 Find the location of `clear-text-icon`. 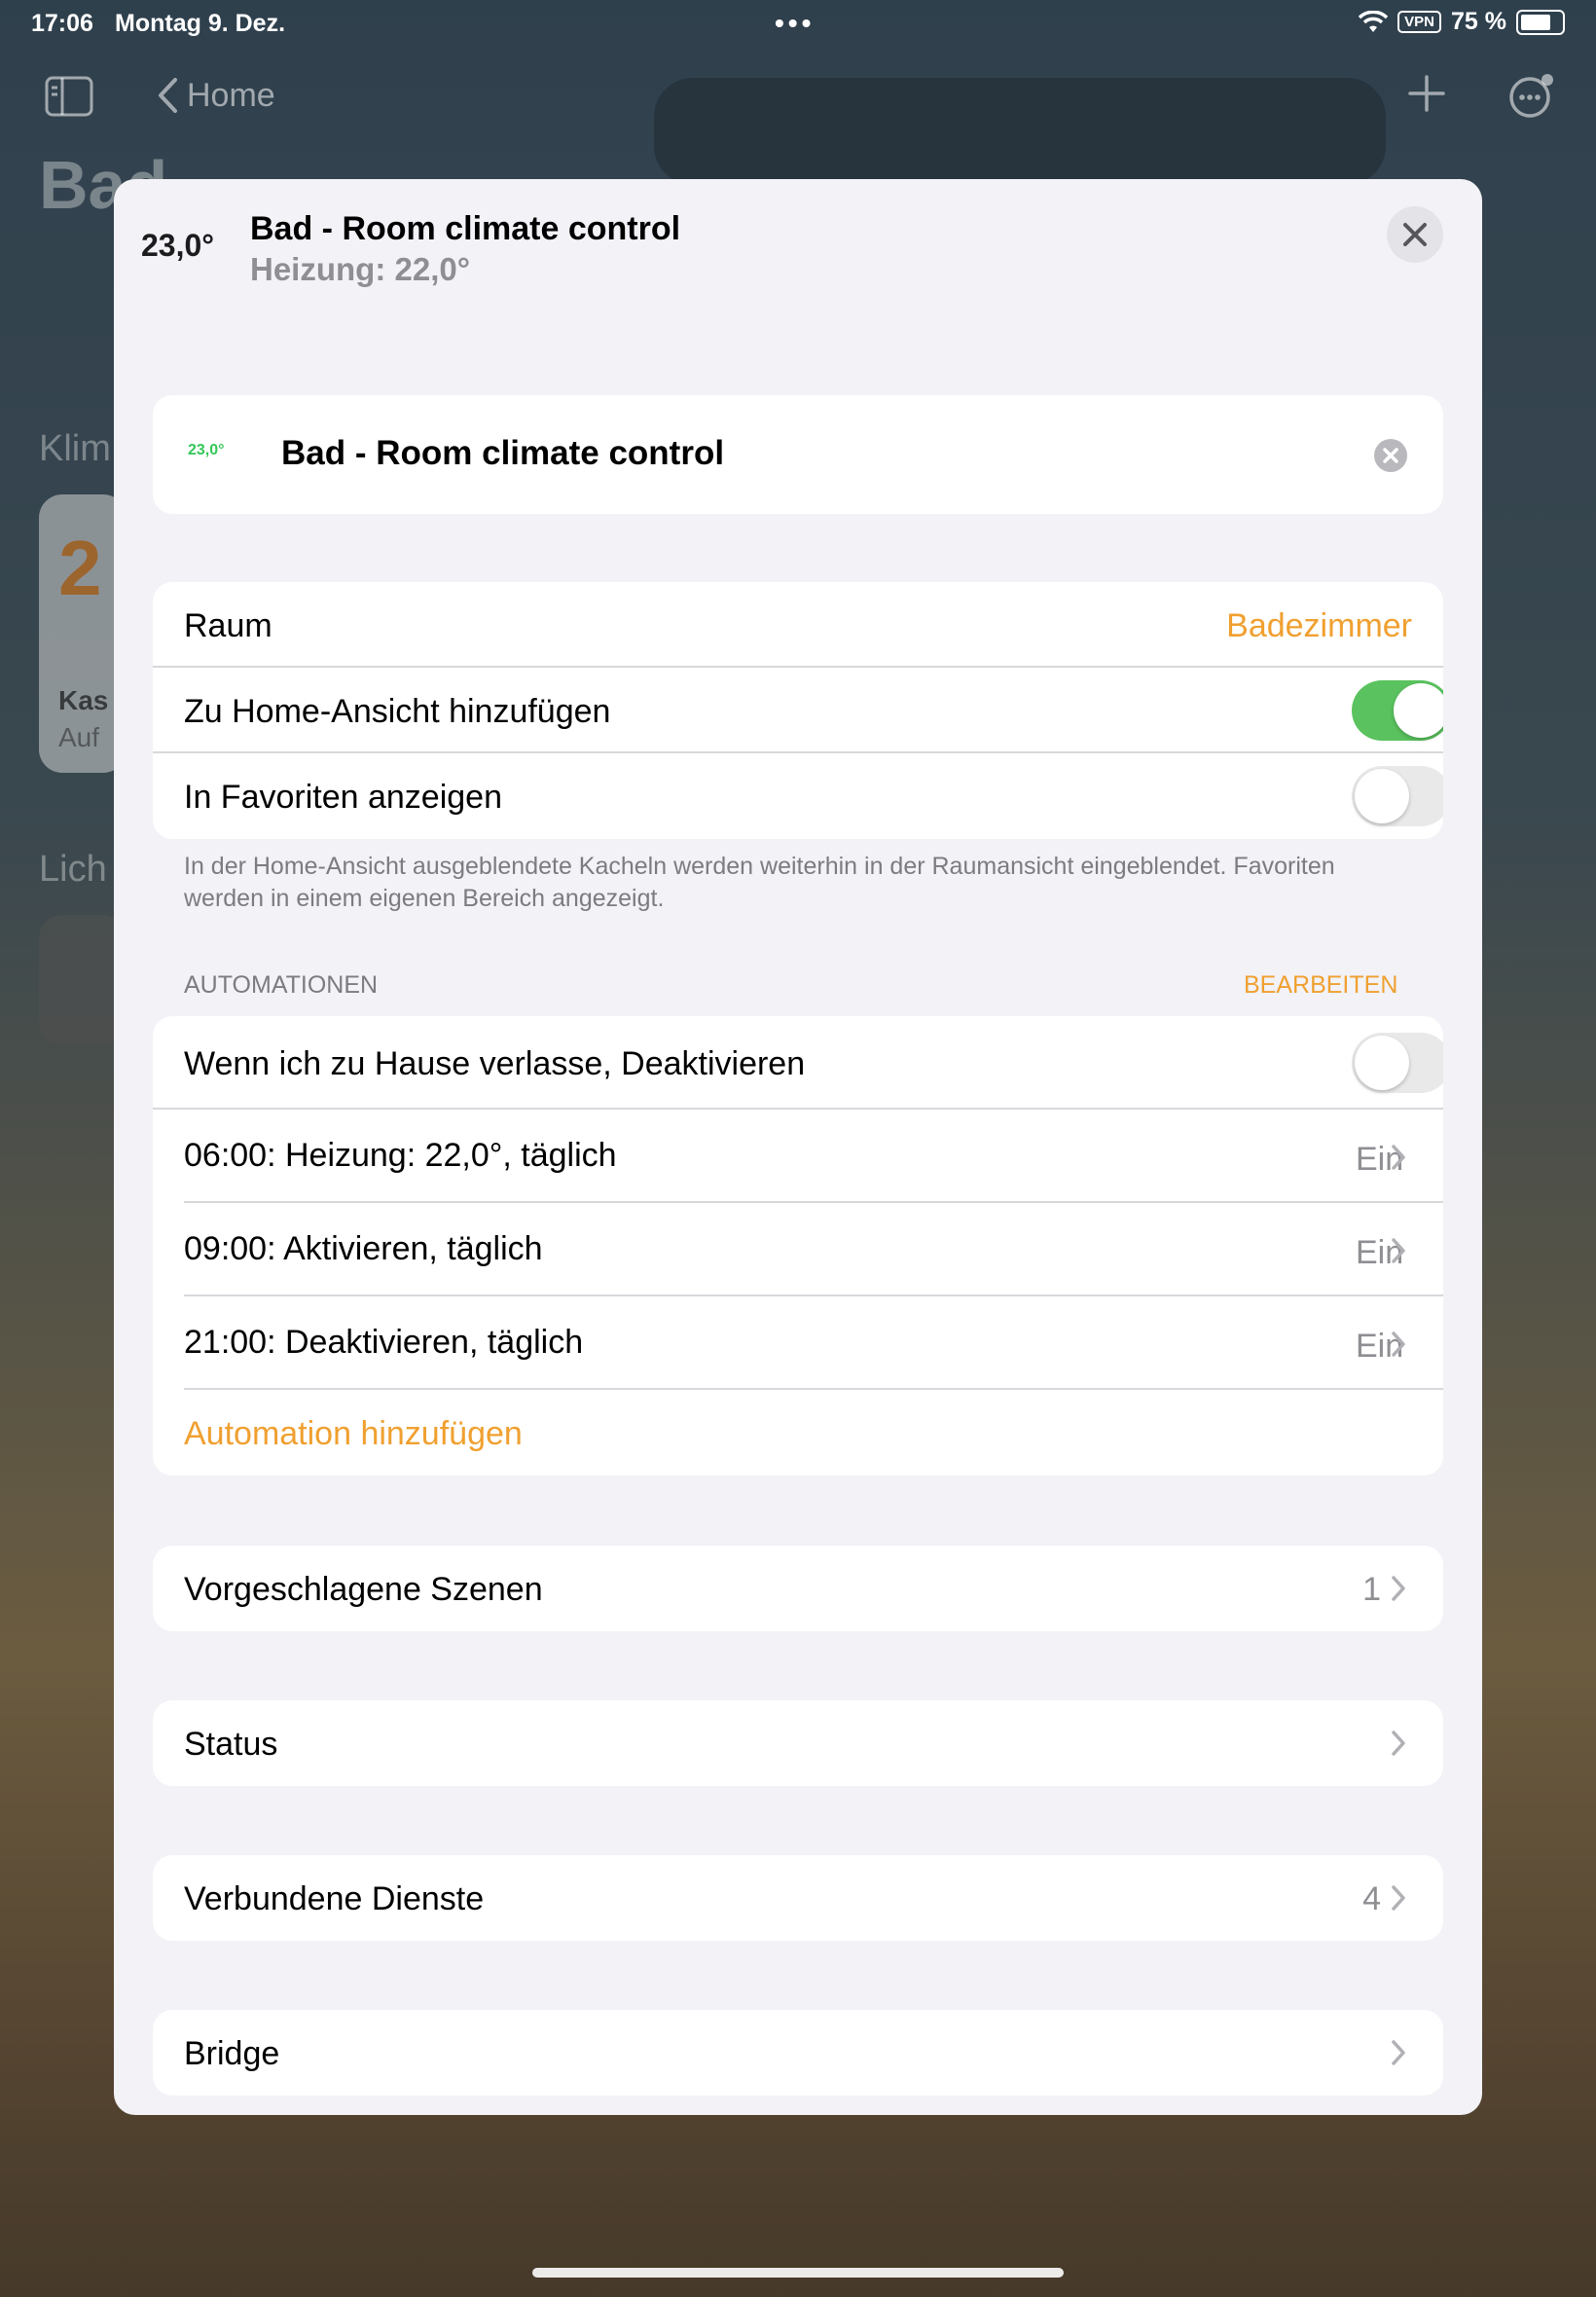

clear-text-icon is located at coordinates (1390, 455).